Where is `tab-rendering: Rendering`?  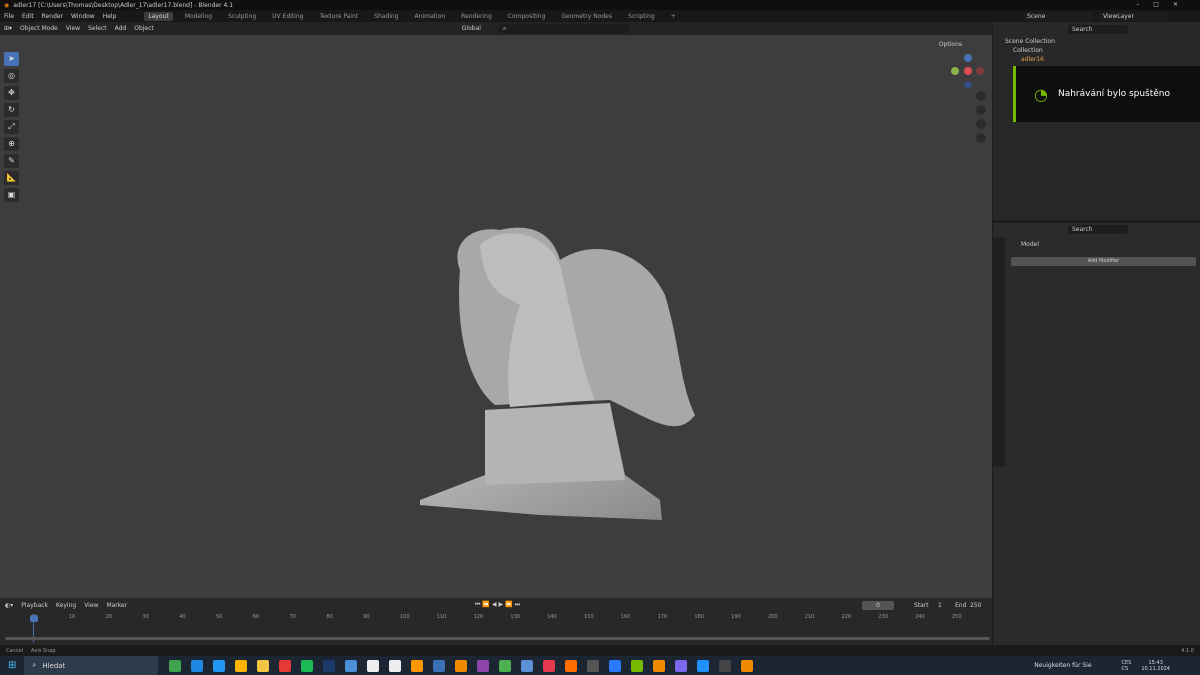 tab-rendering: Rendering is located at coordinates (476, 16).